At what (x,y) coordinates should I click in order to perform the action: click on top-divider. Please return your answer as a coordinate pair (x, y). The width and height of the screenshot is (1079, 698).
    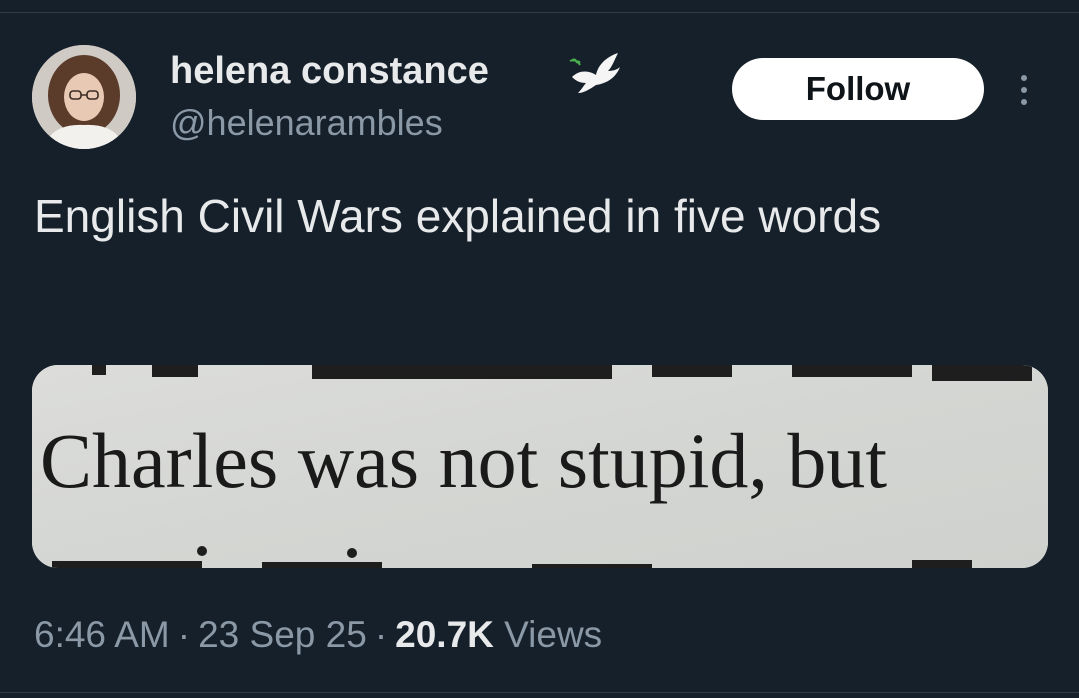
    Looking at the image, I should click on (539, 12).